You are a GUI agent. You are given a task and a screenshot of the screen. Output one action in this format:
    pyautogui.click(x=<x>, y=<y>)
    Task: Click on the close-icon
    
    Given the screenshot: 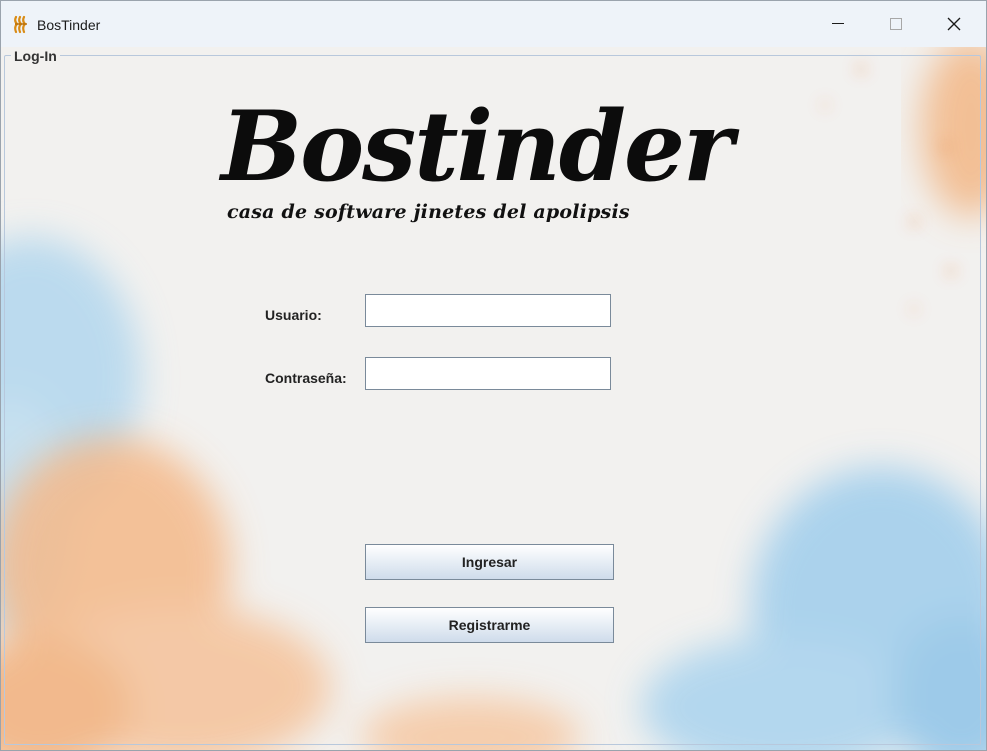 What is the action you would take?
    pyautogui.click(x=954, y=24)
    